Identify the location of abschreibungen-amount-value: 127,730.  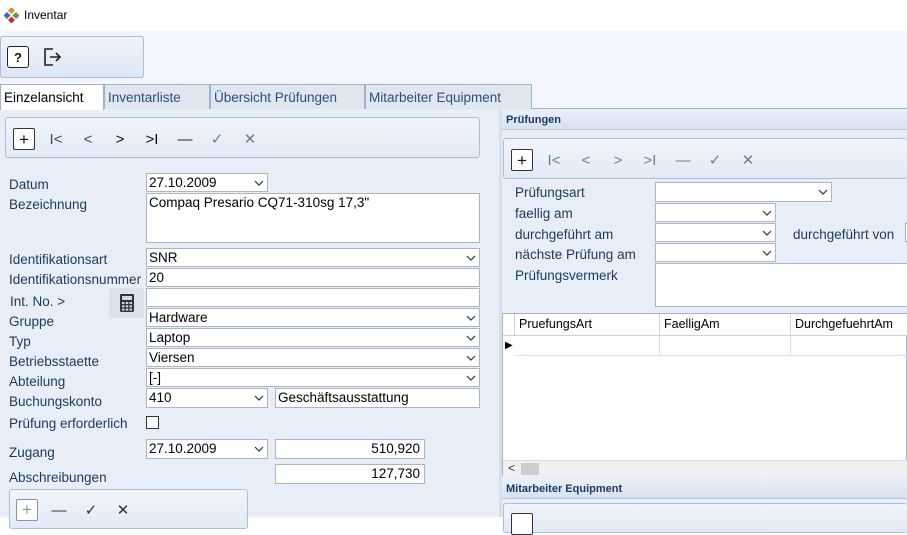
(395, 473).